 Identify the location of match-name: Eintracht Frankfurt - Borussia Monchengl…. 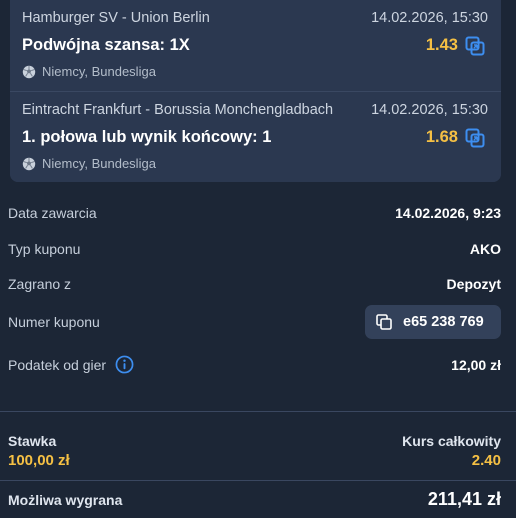
(178, 110).